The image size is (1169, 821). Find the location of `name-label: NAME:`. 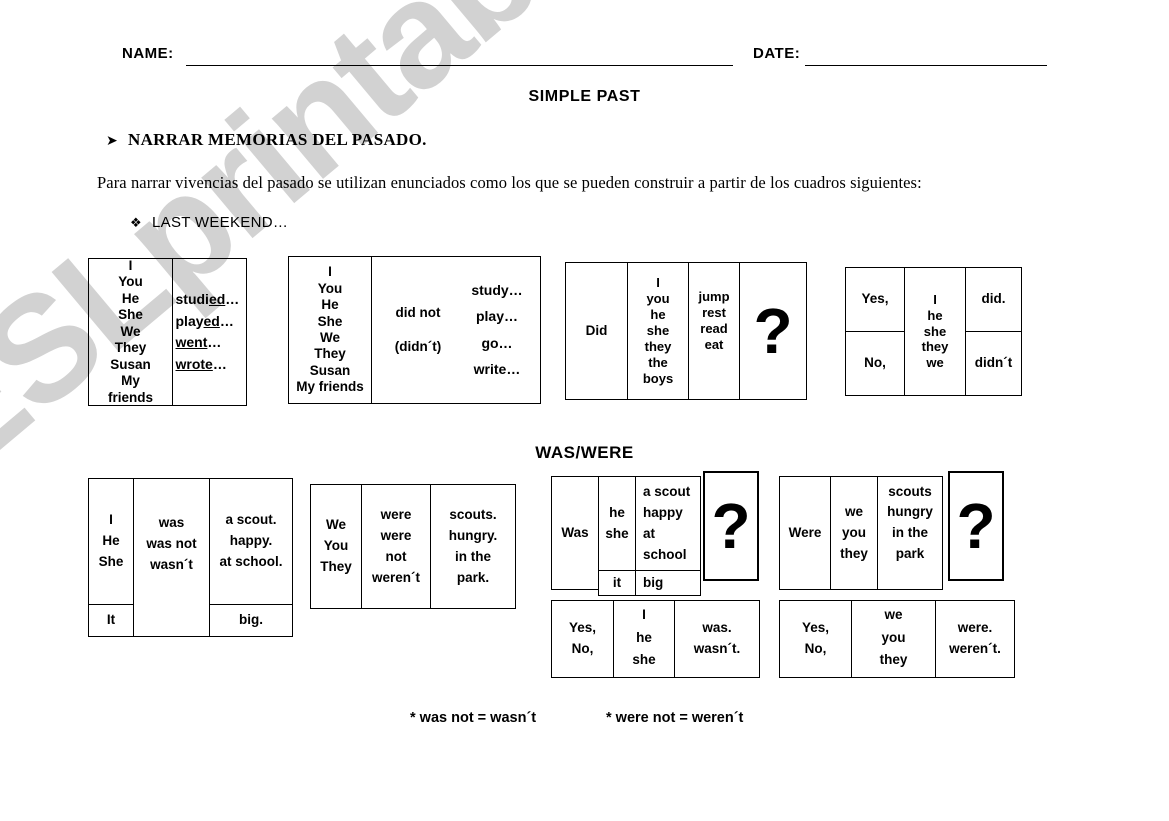

name-label: NAME: is located at coordinates (148, 53).